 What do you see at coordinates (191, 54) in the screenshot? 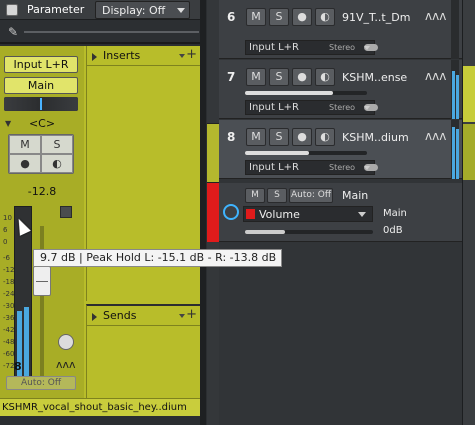
I see `add-insert-icon: +` at bounding box center [191, 54].